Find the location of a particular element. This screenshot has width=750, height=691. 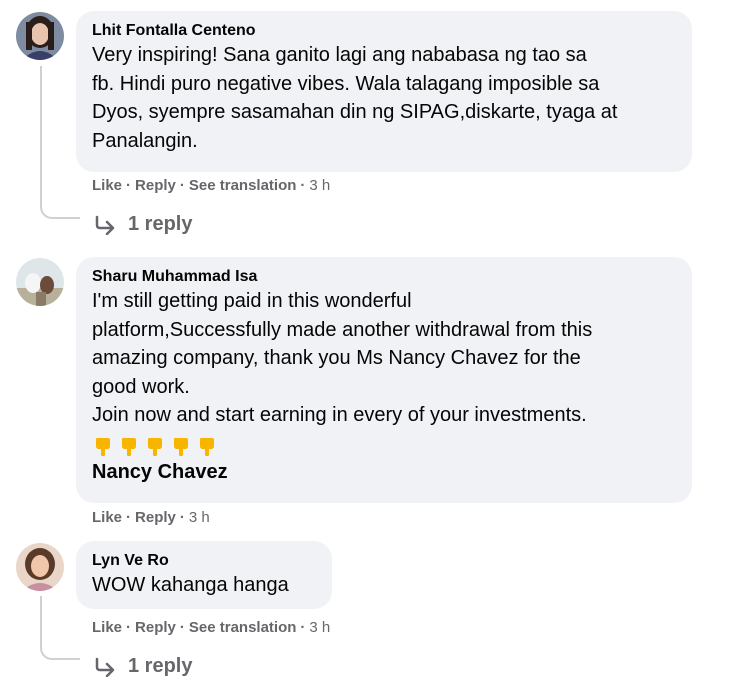

mention-link: Nancy Chavez is located at coordinates (385, 472).